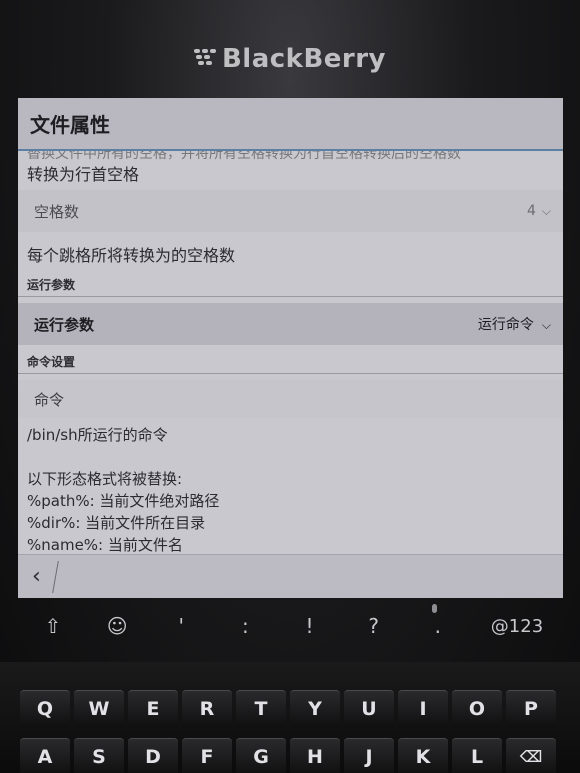  Describe the element at coordinates (117, 626) in the screenshot. I see `emoji-icon: ☺` at that location.